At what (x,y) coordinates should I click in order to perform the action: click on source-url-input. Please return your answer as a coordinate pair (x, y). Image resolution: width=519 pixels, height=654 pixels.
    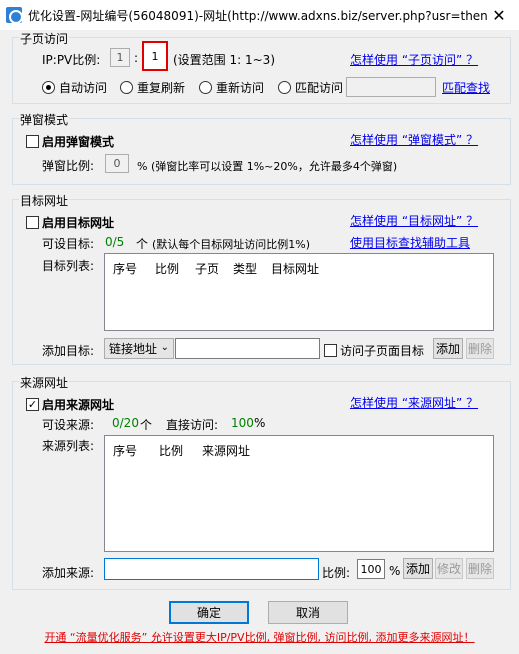
    Looking at the image, I should click on (211, 569).